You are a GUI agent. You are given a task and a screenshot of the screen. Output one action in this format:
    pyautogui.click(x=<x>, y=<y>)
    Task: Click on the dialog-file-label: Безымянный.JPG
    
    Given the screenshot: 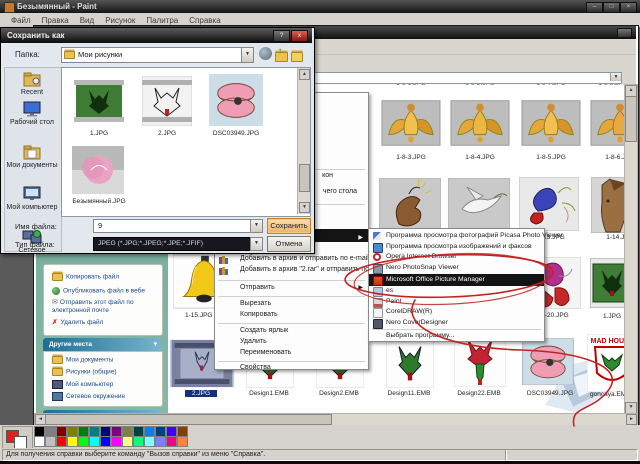 What is the action you would take?
    pyautogui.click(x=99, y=201)
    